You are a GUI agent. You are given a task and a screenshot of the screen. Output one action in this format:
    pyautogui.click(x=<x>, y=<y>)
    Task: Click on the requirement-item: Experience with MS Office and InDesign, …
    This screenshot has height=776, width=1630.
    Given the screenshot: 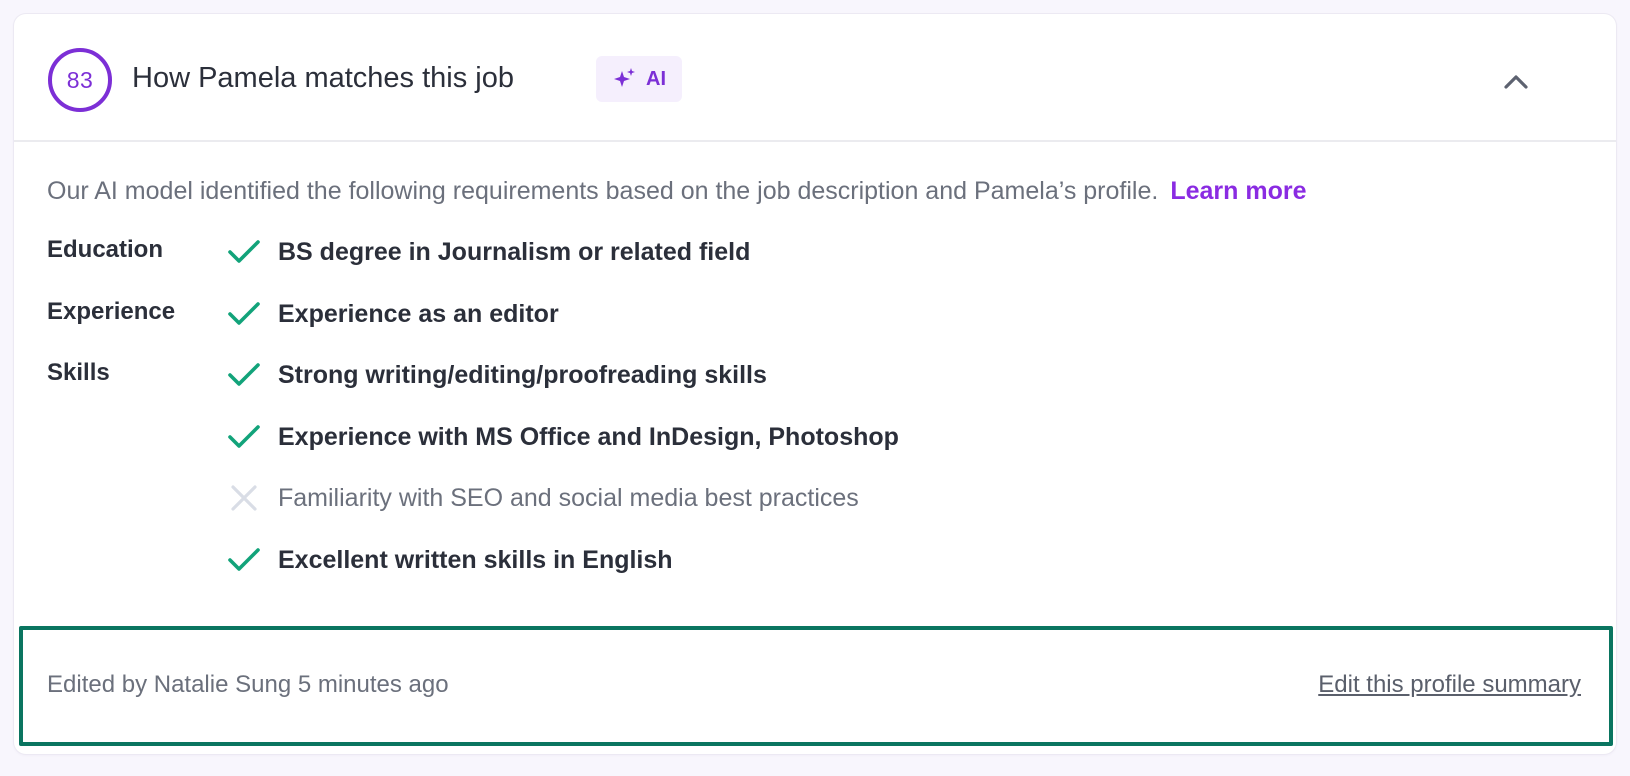 What is the action you would take?
    pyautogui.click(x=562, y=437)
    